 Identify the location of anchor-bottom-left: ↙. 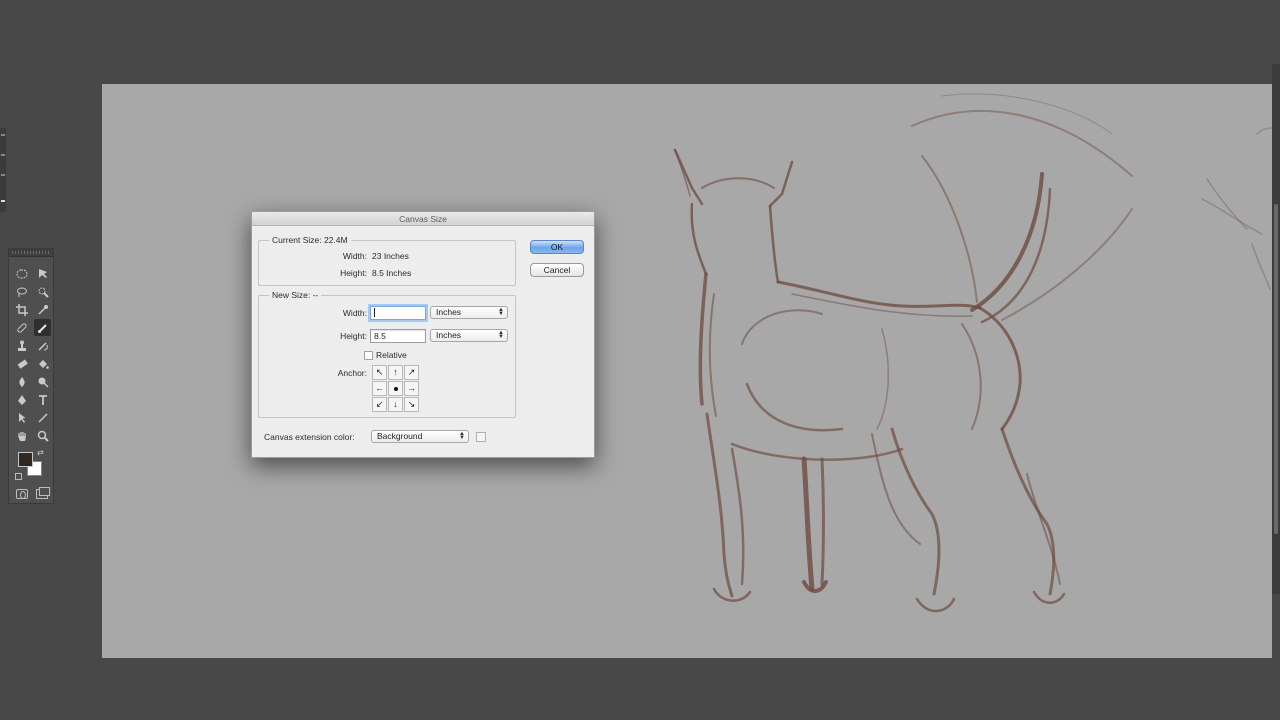
(379, 404).